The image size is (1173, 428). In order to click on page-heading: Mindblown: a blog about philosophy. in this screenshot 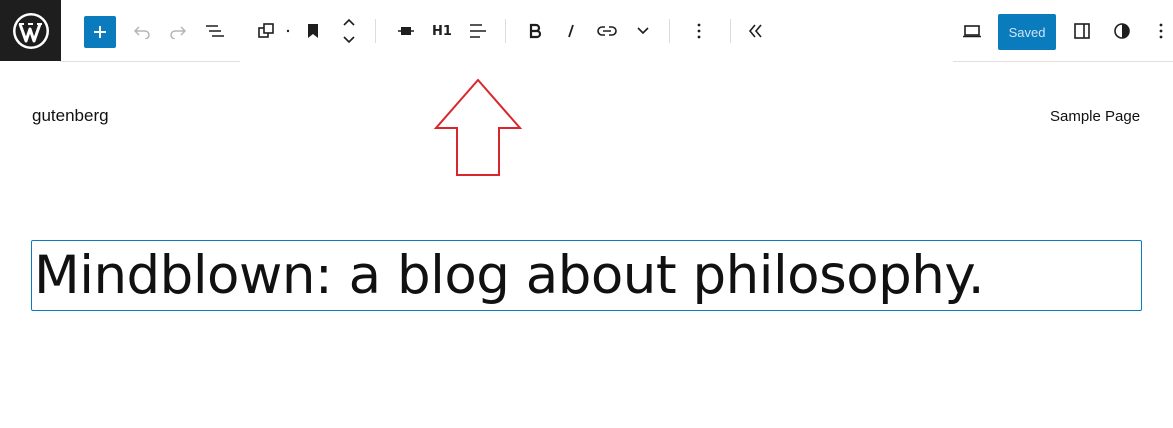, I will do `click(509, 276)`.